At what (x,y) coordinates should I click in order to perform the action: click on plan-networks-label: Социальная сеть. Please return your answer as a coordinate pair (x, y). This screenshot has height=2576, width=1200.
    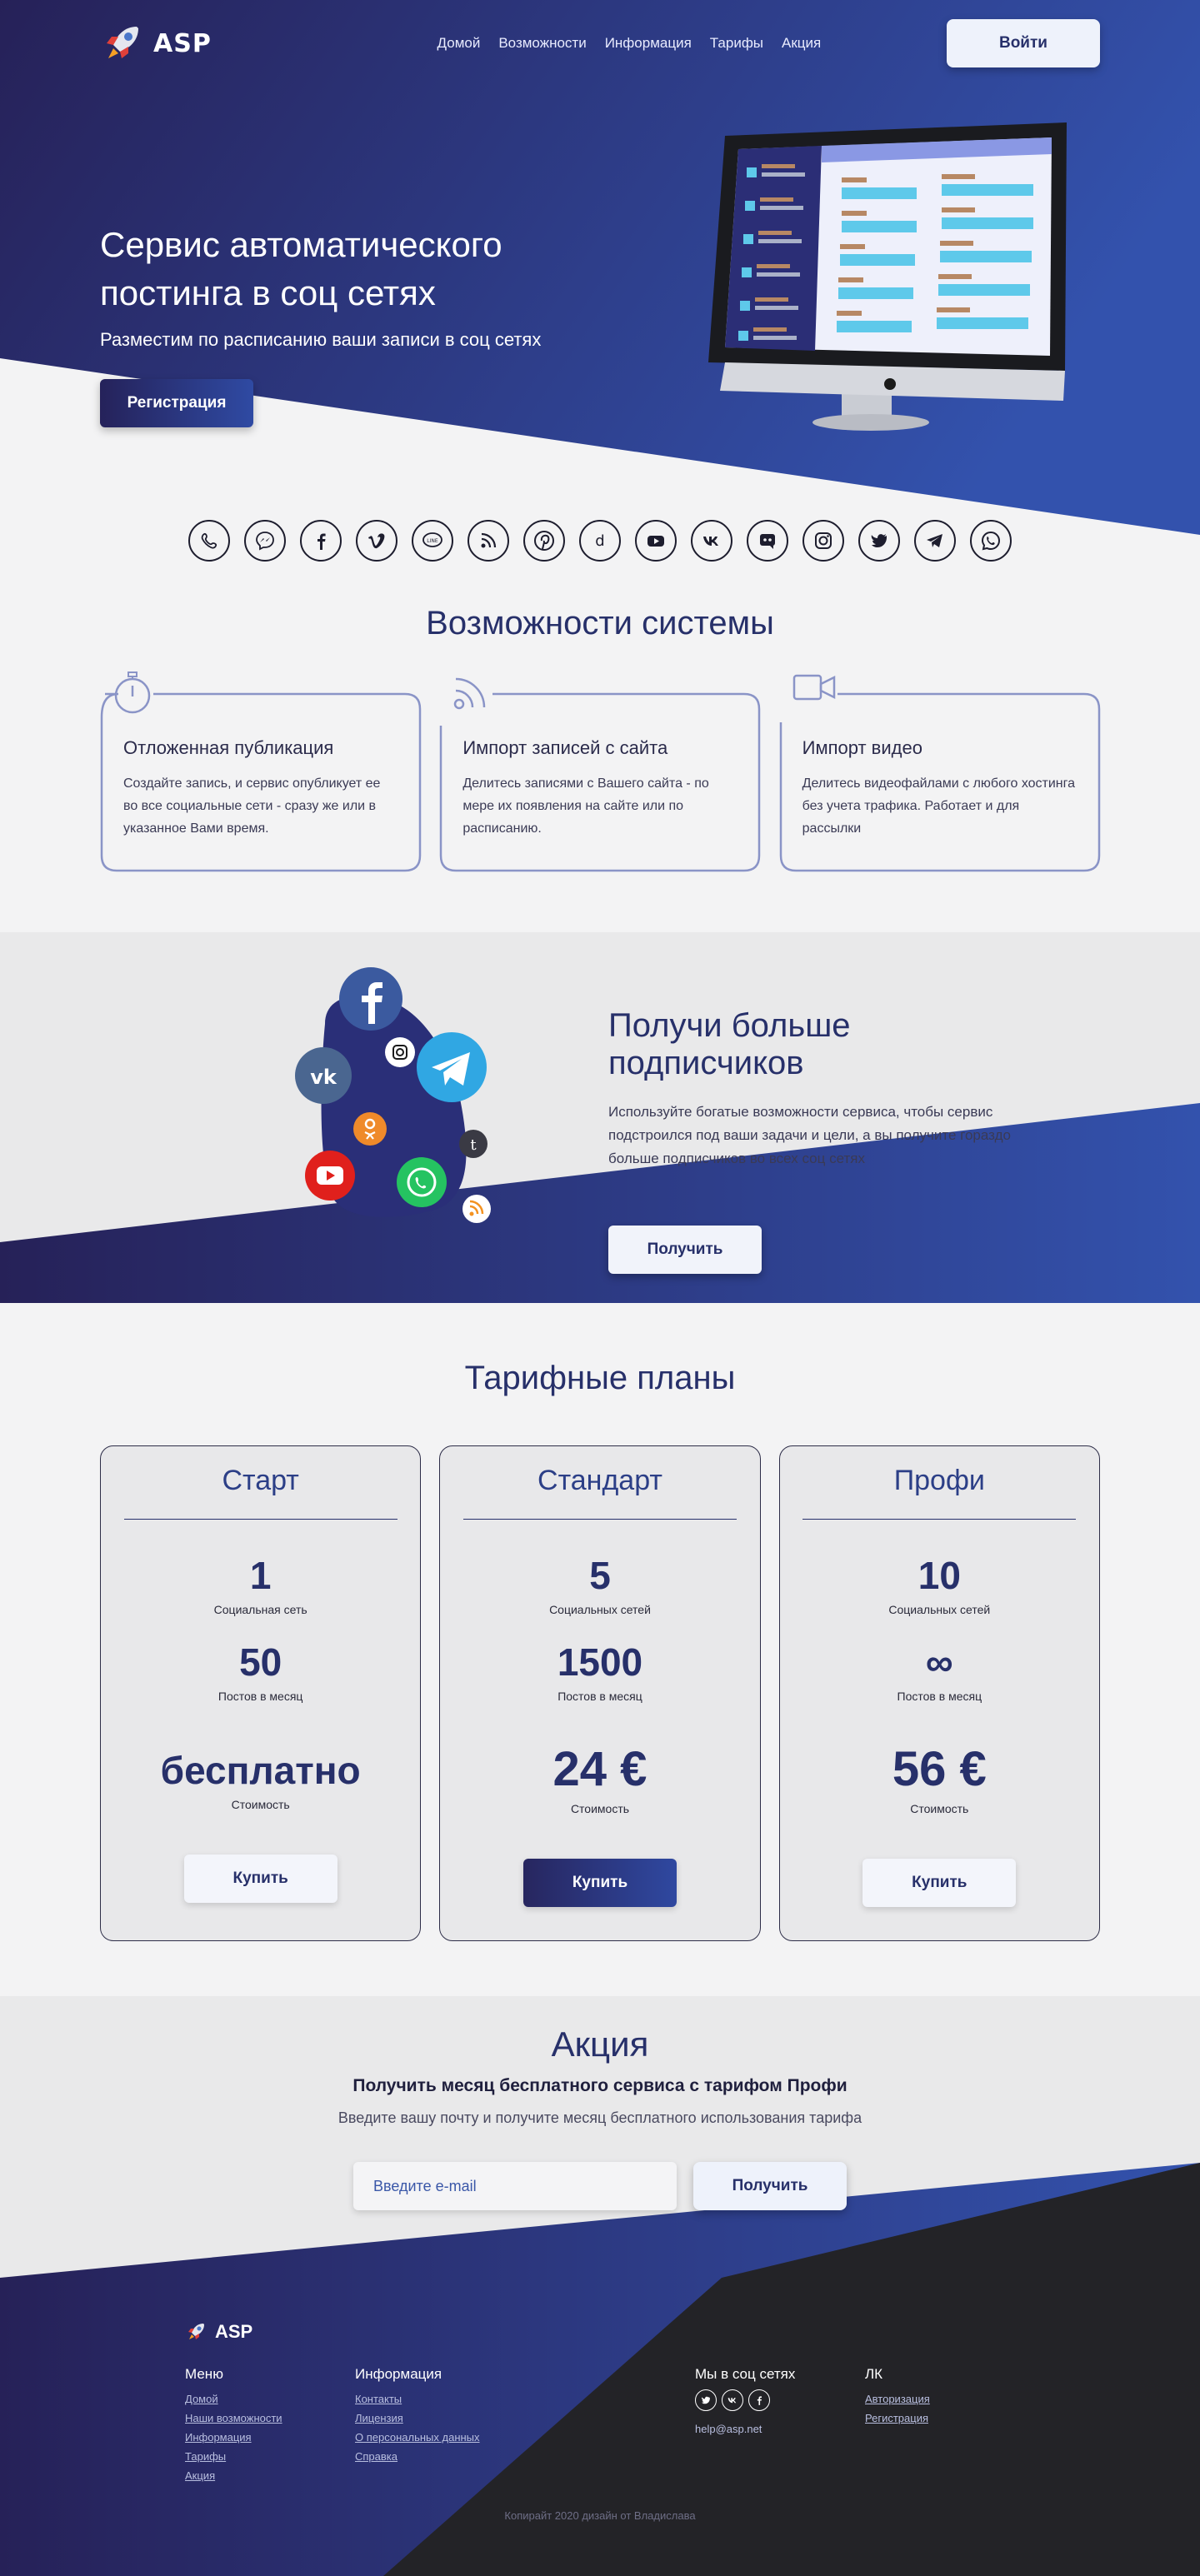
    Looking at the image, I should click on (260, 1609).